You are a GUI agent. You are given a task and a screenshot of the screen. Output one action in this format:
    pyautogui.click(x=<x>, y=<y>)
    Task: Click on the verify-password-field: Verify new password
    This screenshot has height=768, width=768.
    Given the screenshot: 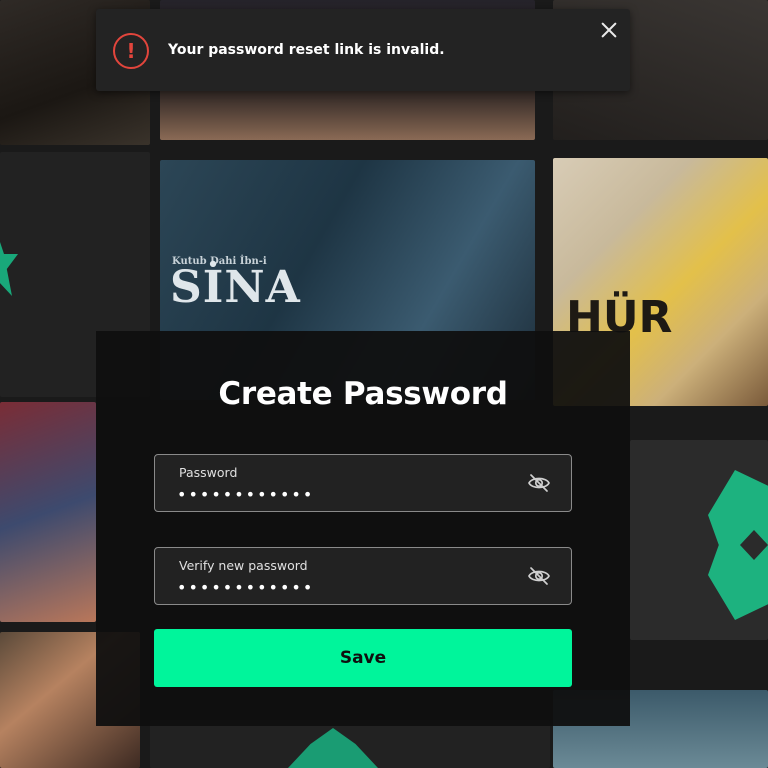 What is the action you would take?
    pyautogui.click(x=363, y=576)
    